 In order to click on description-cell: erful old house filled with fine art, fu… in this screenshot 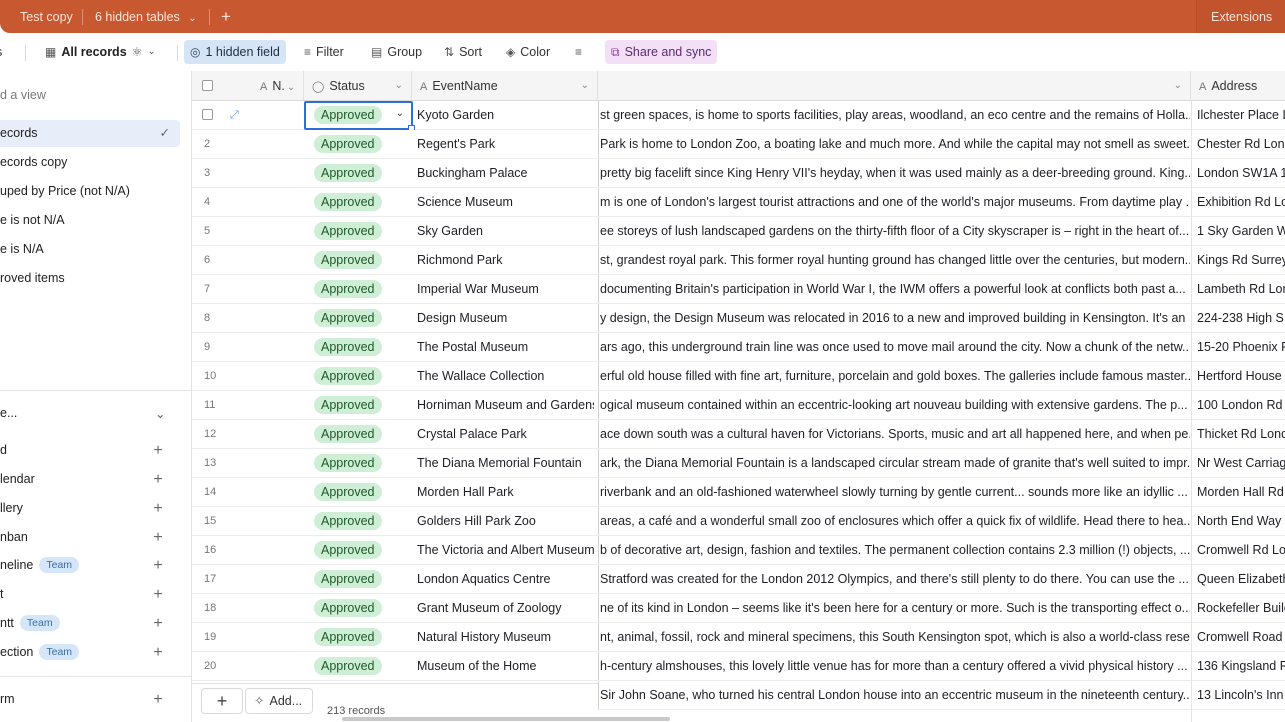, I will do `click(894, 376)`.